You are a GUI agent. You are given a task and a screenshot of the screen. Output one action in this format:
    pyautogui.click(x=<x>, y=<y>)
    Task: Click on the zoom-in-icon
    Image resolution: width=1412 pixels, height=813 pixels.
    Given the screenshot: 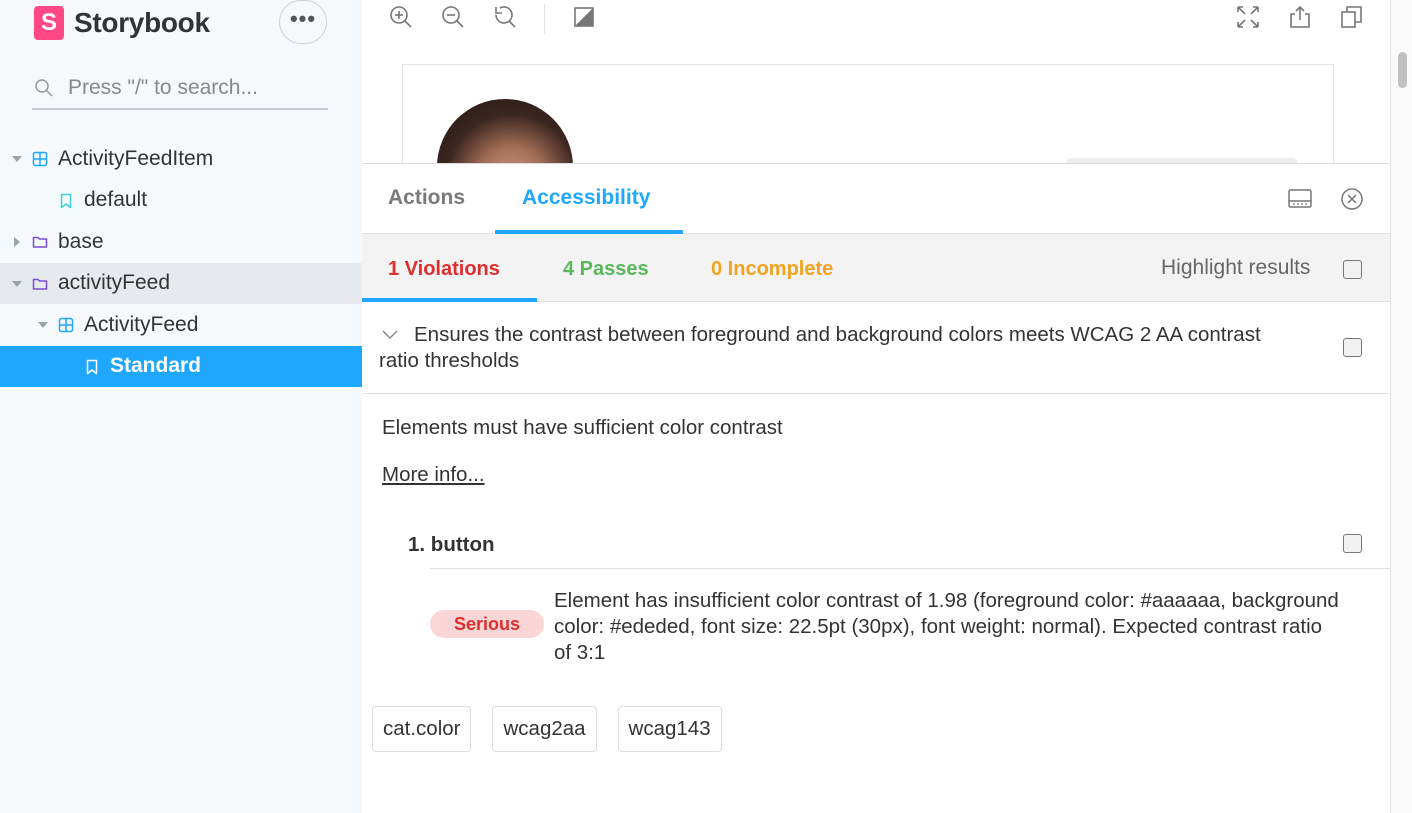 What is the action you would take?
    pyautogui.click(x=401, y=17)
    